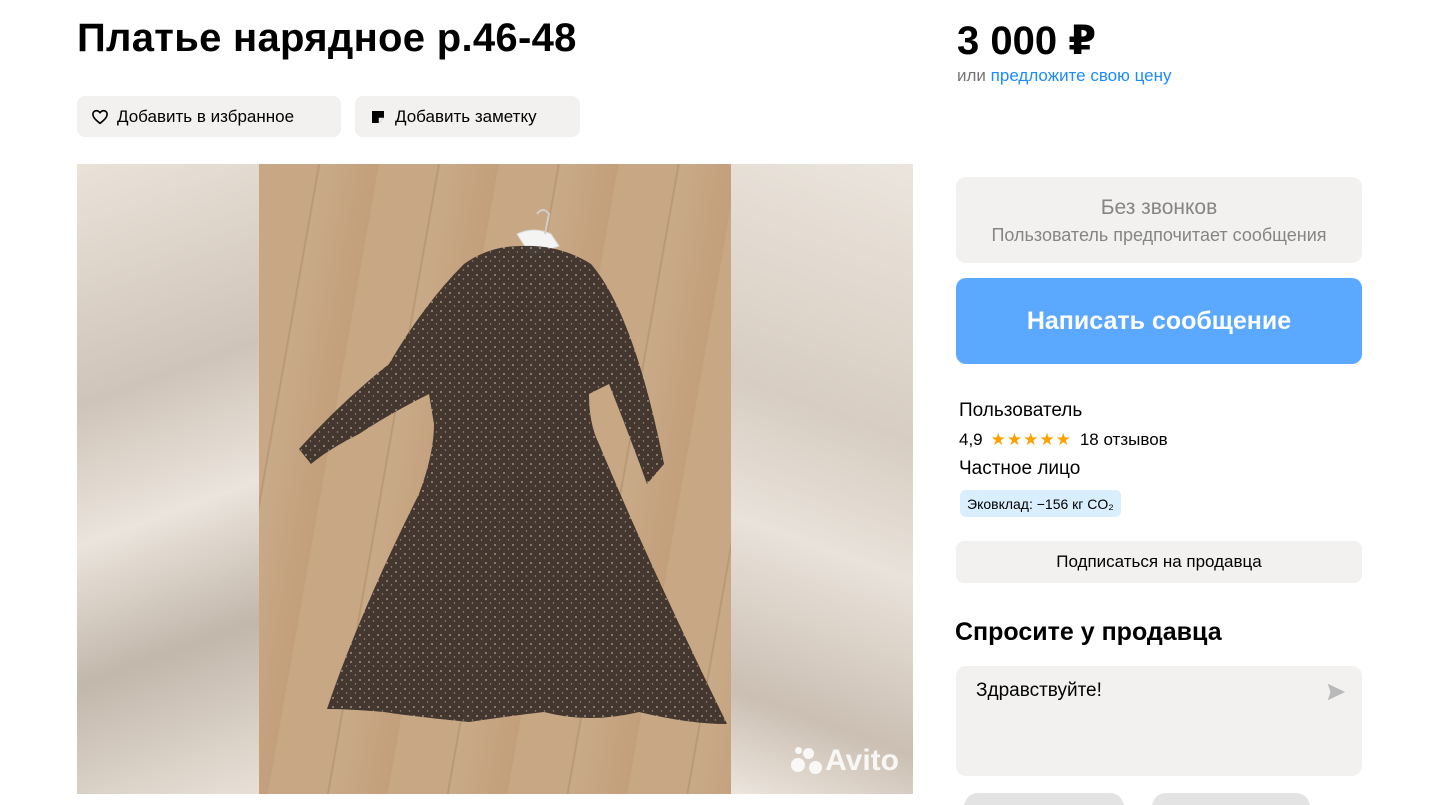 Image resolution: width=1440 pixels, height=805 pixels. What do you see at coordinates (1159, 207) in the screenshot?
I see `no-calls-title: Без звонков` at bounding box center [1159, 207].